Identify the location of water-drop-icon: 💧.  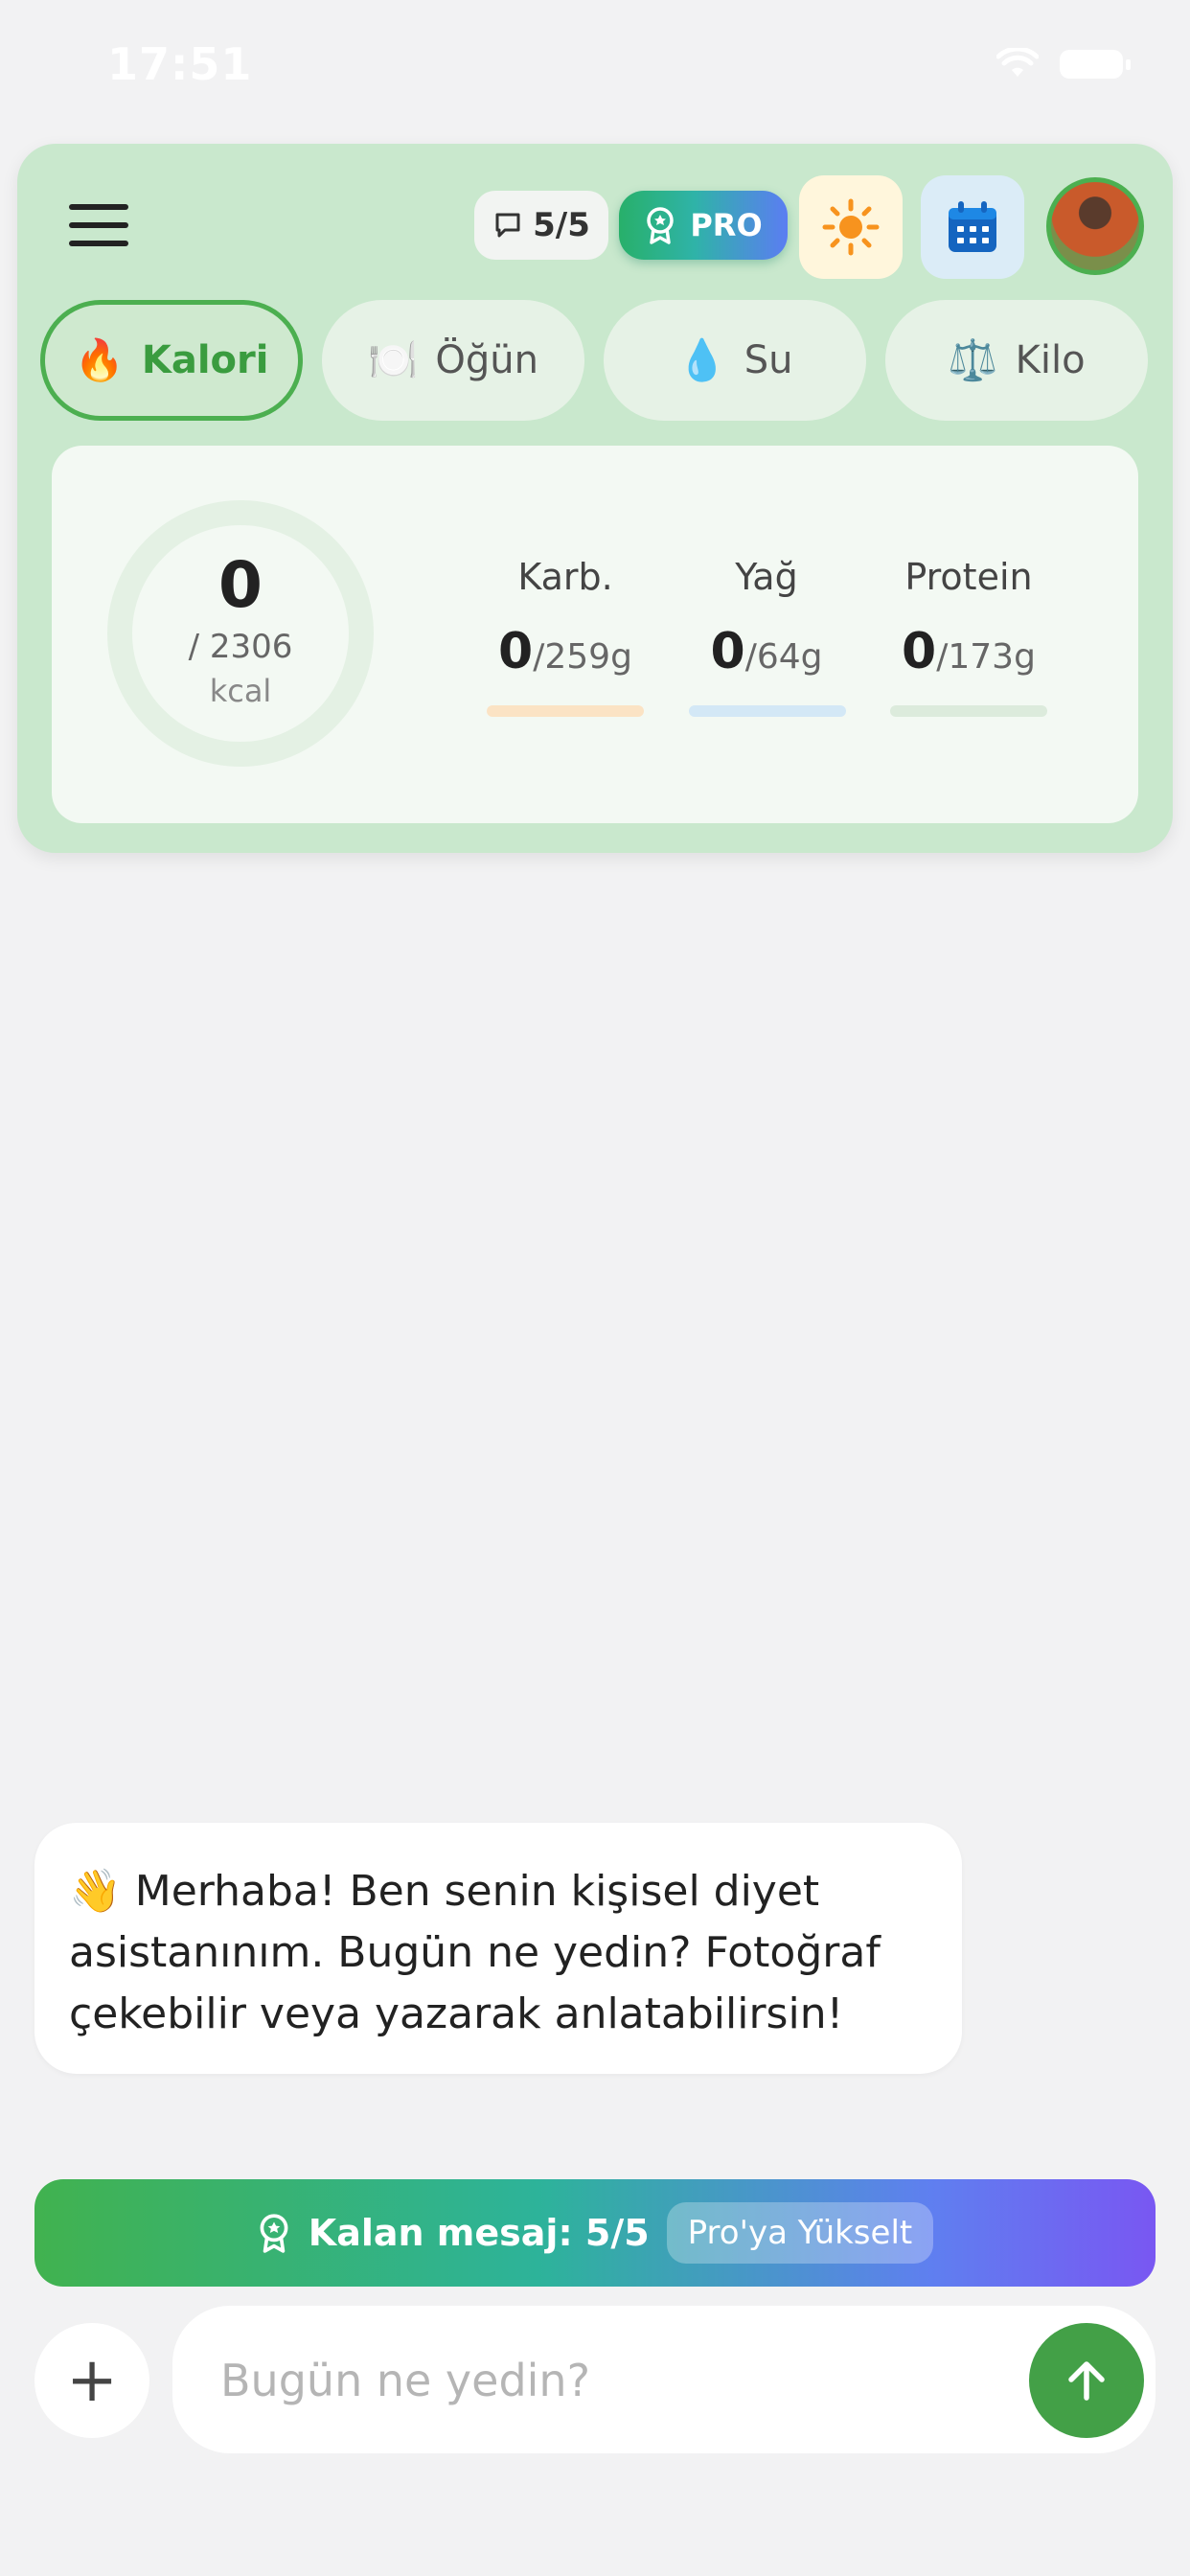
(701, 359).